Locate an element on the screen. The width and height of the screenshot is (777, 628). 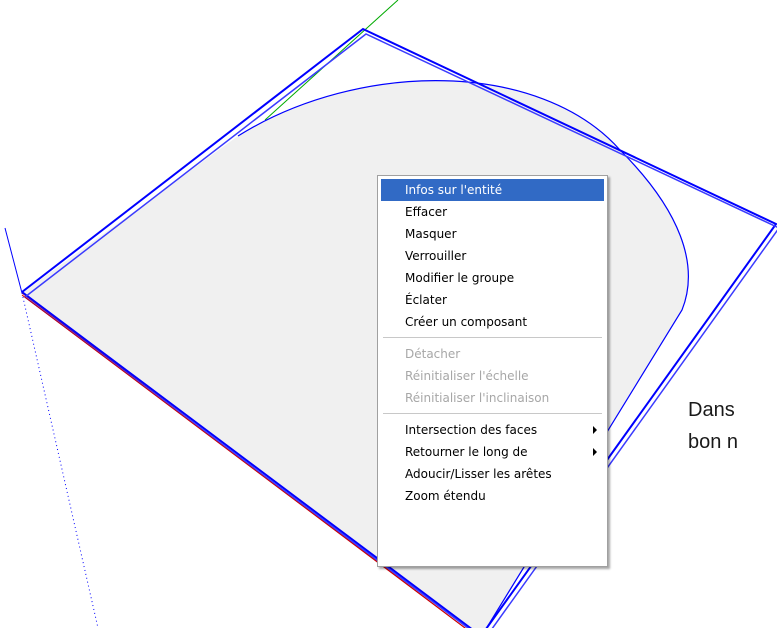
side-text: Dans bon n is located at coordinates (713, 426).